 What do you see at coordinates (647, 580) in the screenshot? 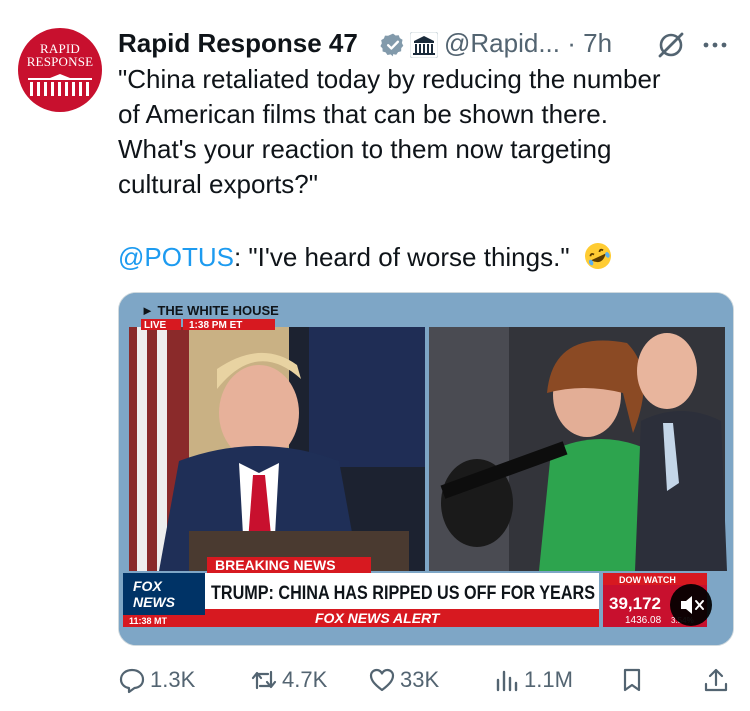
I see `dow-label: DOW WATCH` at bounding box center [647, 580].